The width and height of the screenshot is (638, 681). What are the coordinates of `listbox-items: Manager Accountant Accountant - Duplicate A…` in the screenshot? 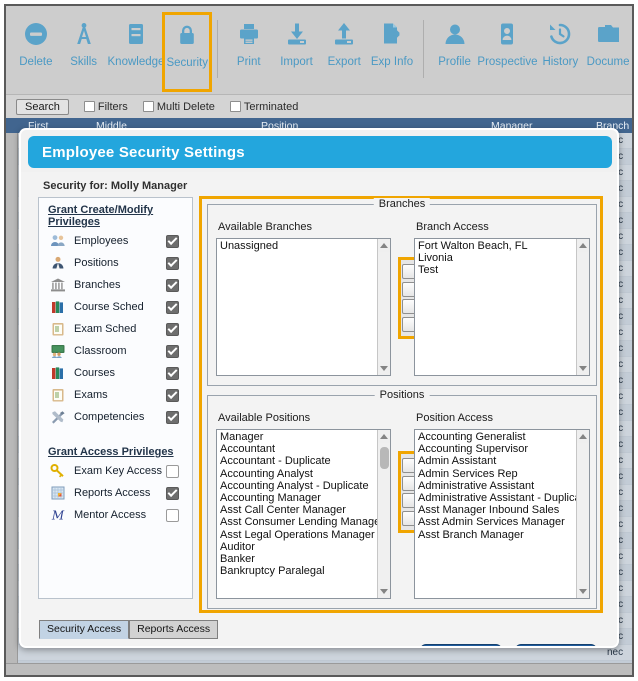 It's located at (297, 514).